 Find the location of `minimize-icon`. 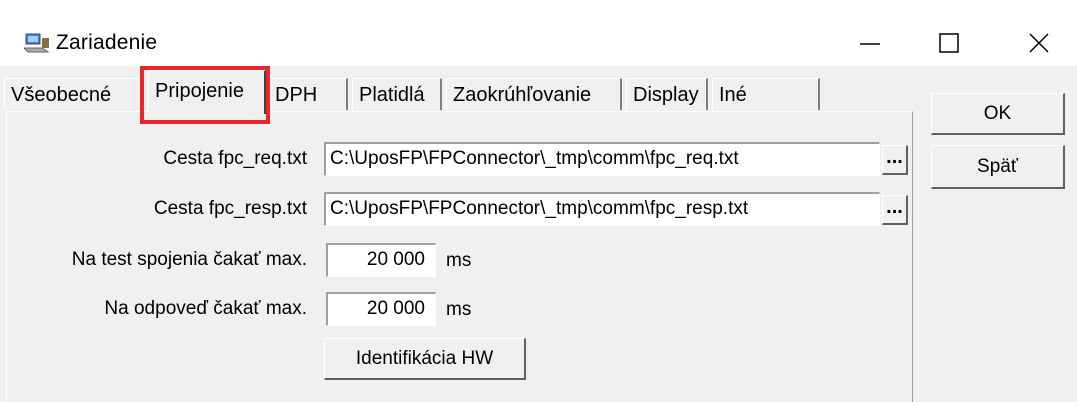

minimize-icon is located at coordinates (870, 44).